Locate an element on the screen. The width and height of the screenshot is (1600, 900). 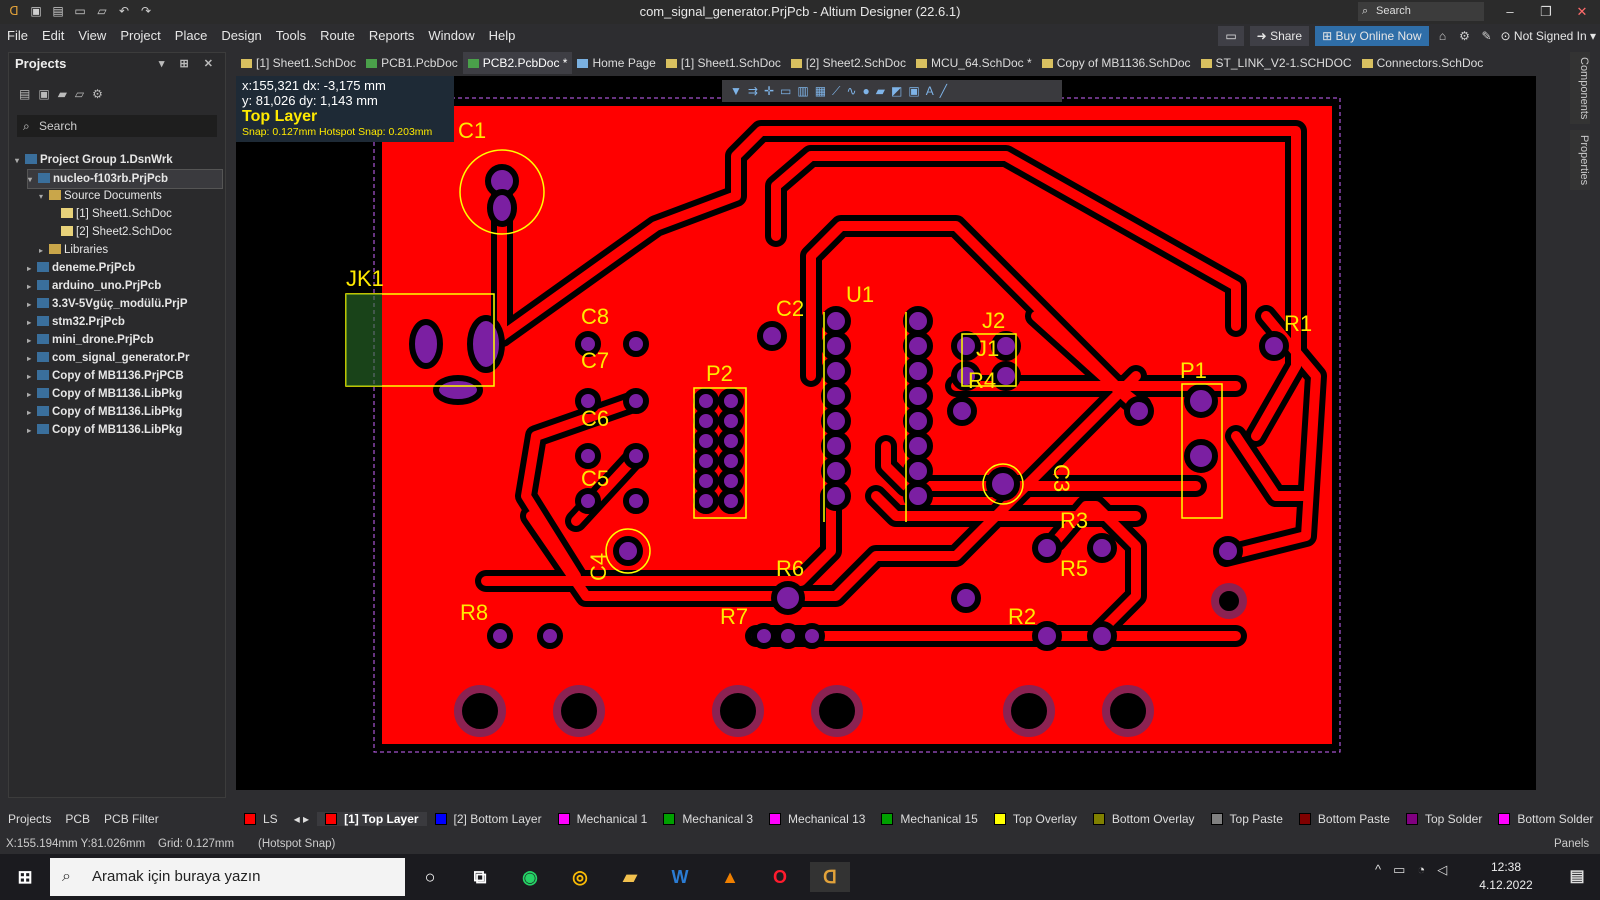
menu-project: Project is located at coordinates (140, 36).